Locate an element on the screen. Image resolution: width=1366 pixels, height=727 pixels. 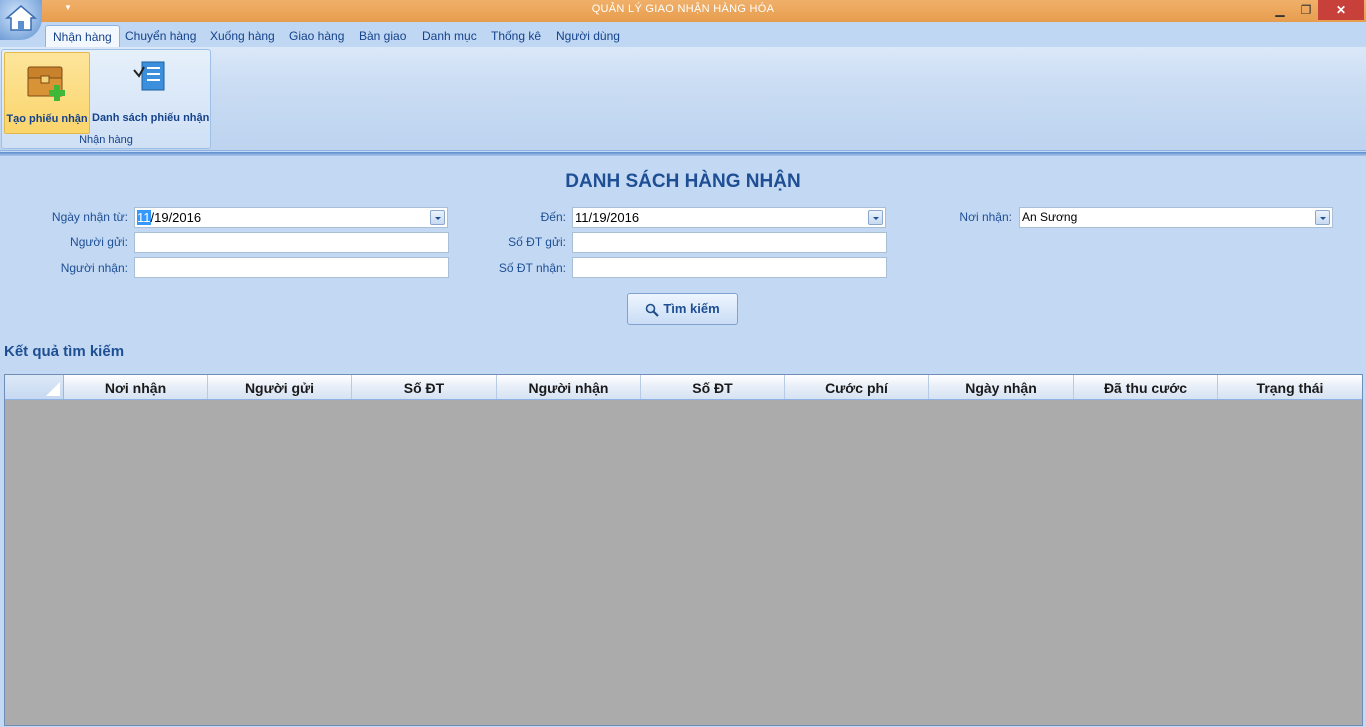
page-title: DANH SÁCH HÀNG NHẬN is located at coordinates (683, 181).